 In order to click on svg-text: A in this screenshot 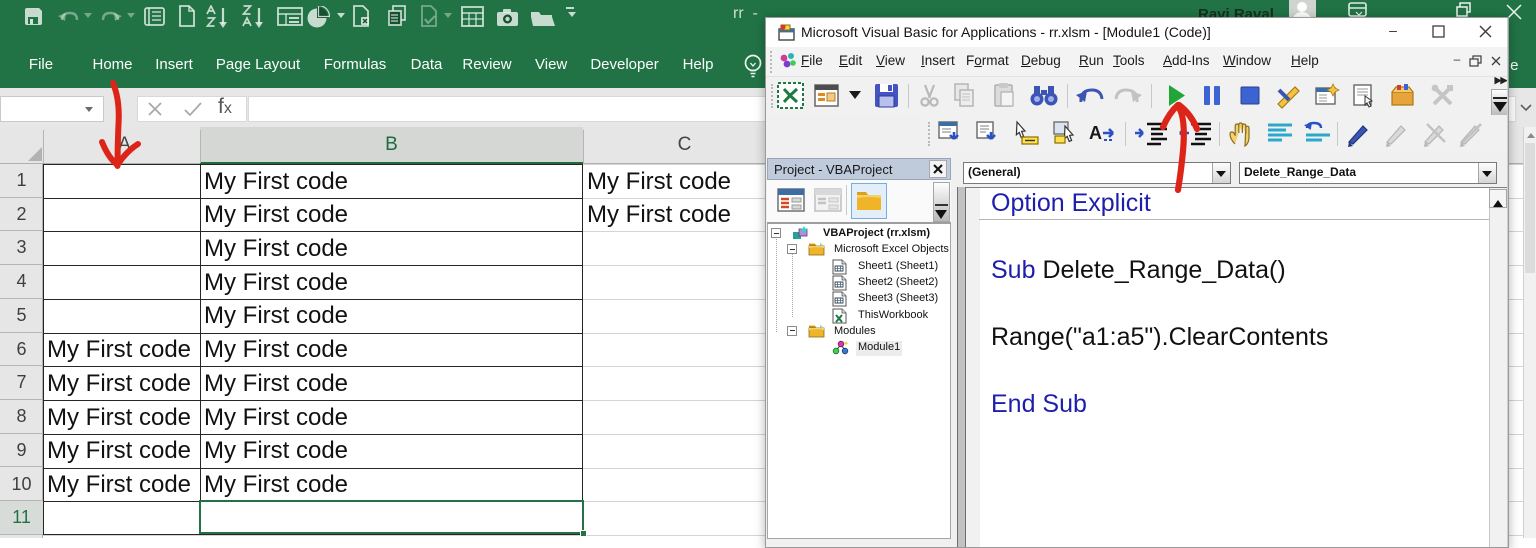, I will do `click(1095, 133)`.